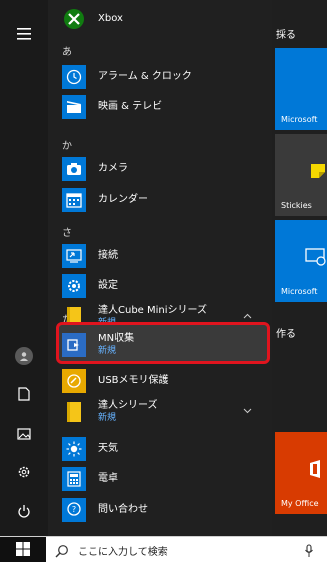 This screenshot has height=562, width=327. I want to click on app-label: 達人シリーズ 新規, so click(128, 412).